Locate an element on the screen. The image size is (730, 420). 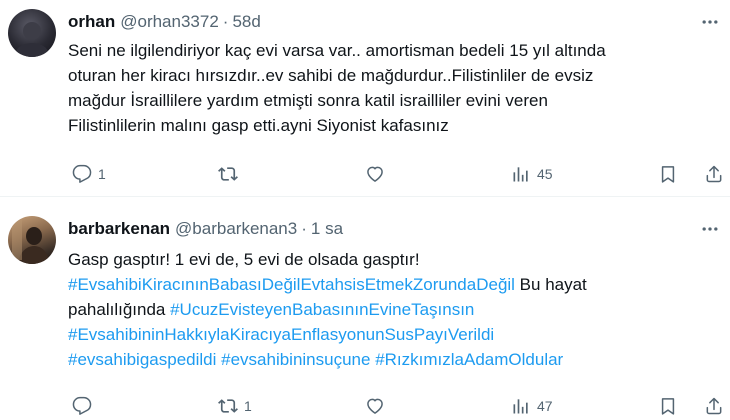
retweet-button: 1 is located at coordinates (235, 406).